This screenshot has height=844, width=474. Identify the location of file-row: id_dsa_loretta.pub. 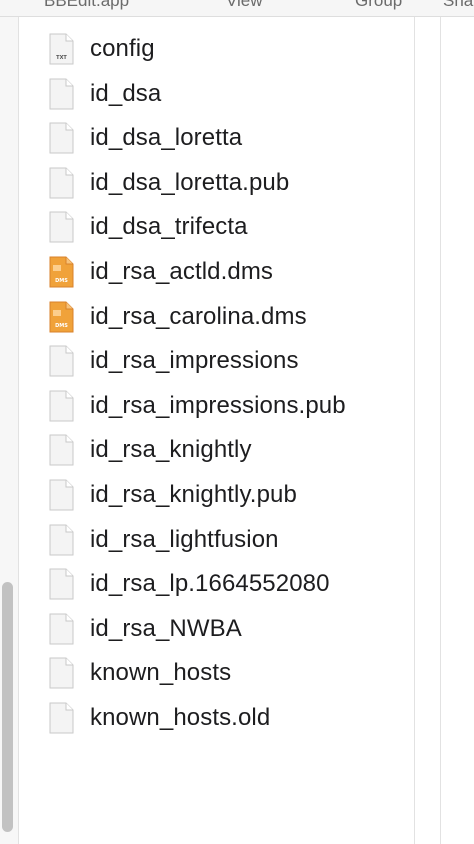
(229, 183).